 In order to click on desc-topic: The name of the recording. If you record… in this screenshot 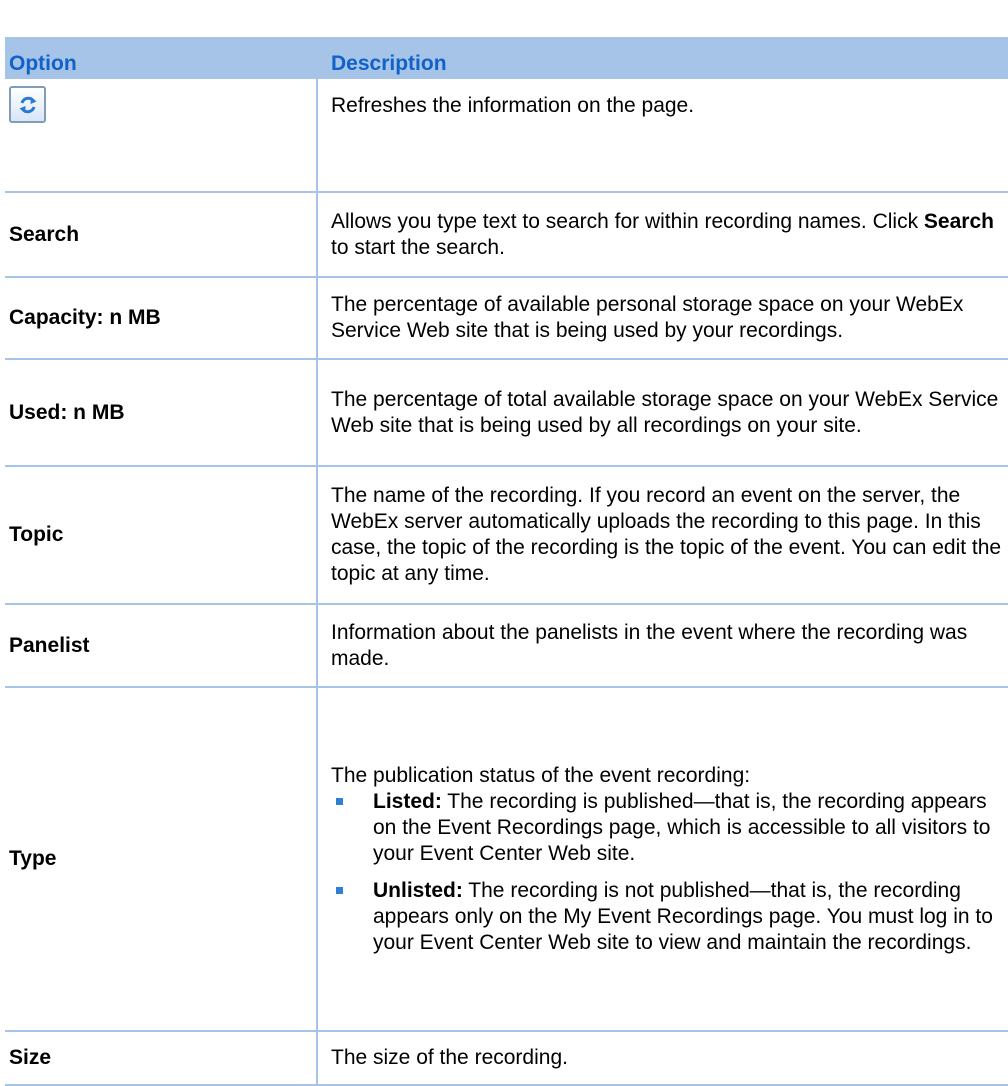, I will do `click(662, 535)`.